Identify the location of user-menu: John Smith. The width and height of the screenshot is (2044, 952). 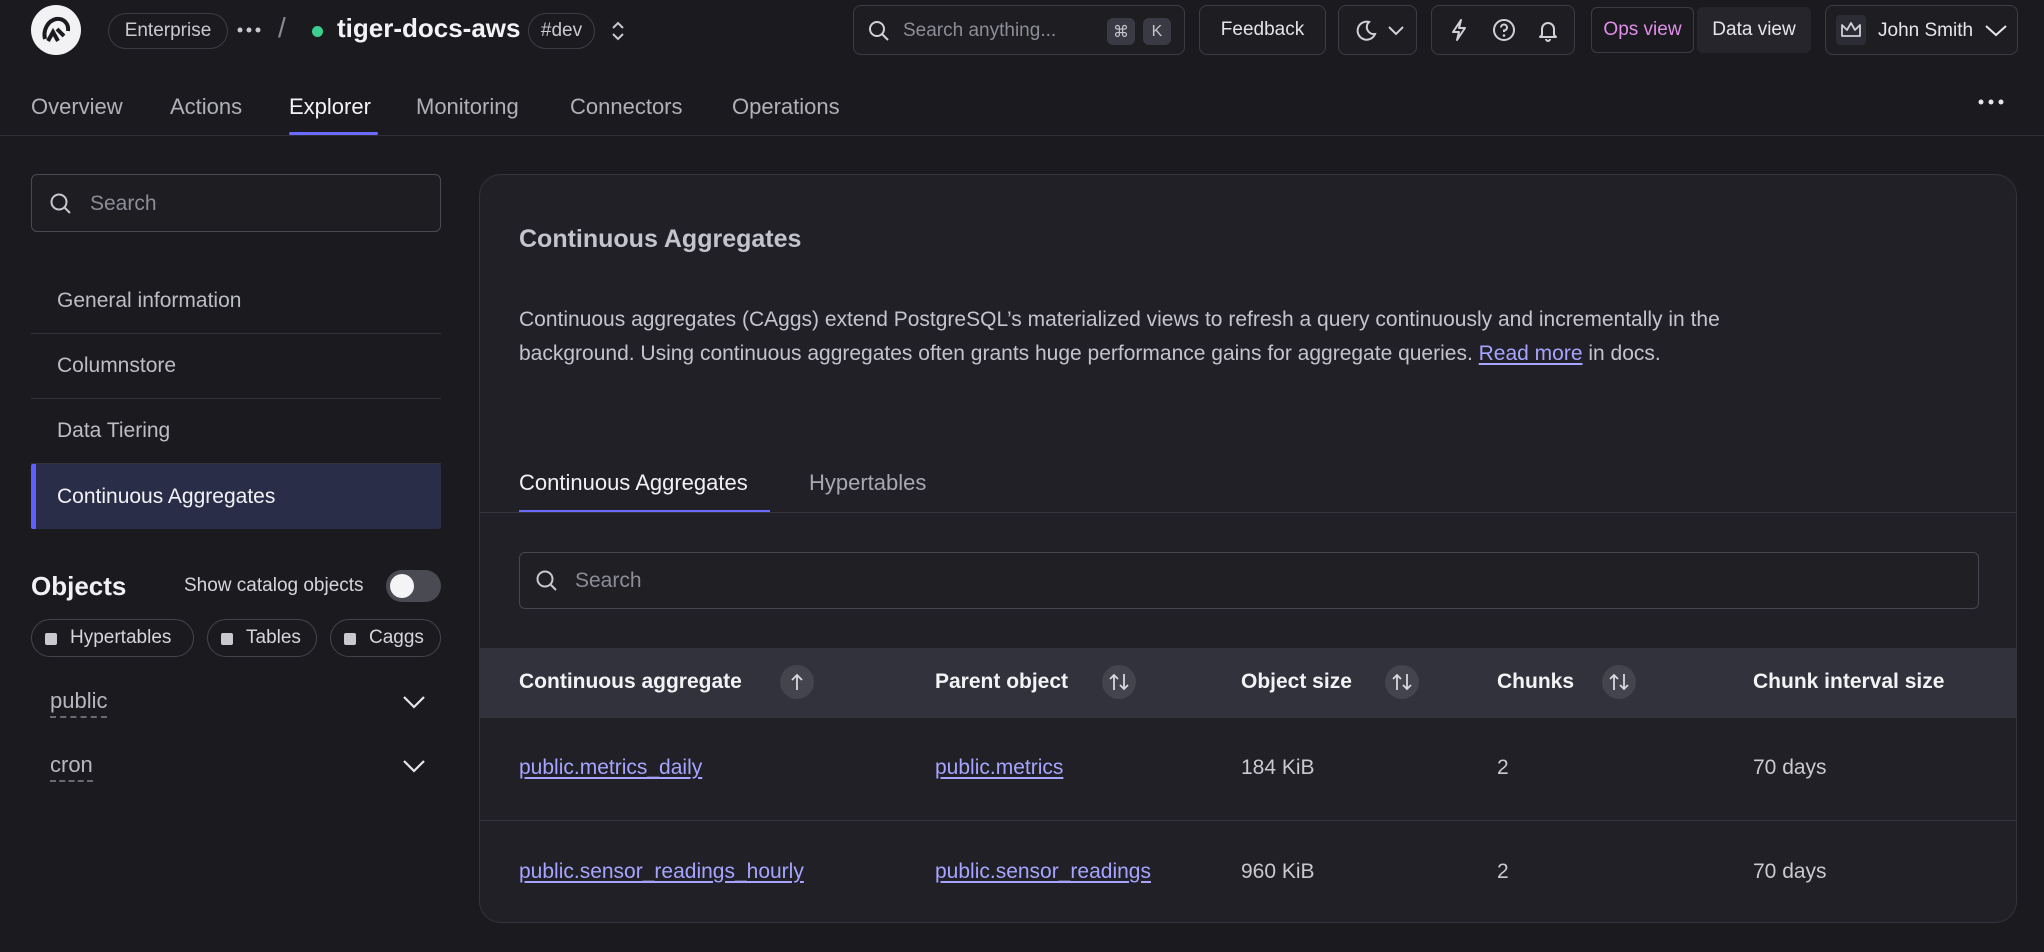
(1921, 30).